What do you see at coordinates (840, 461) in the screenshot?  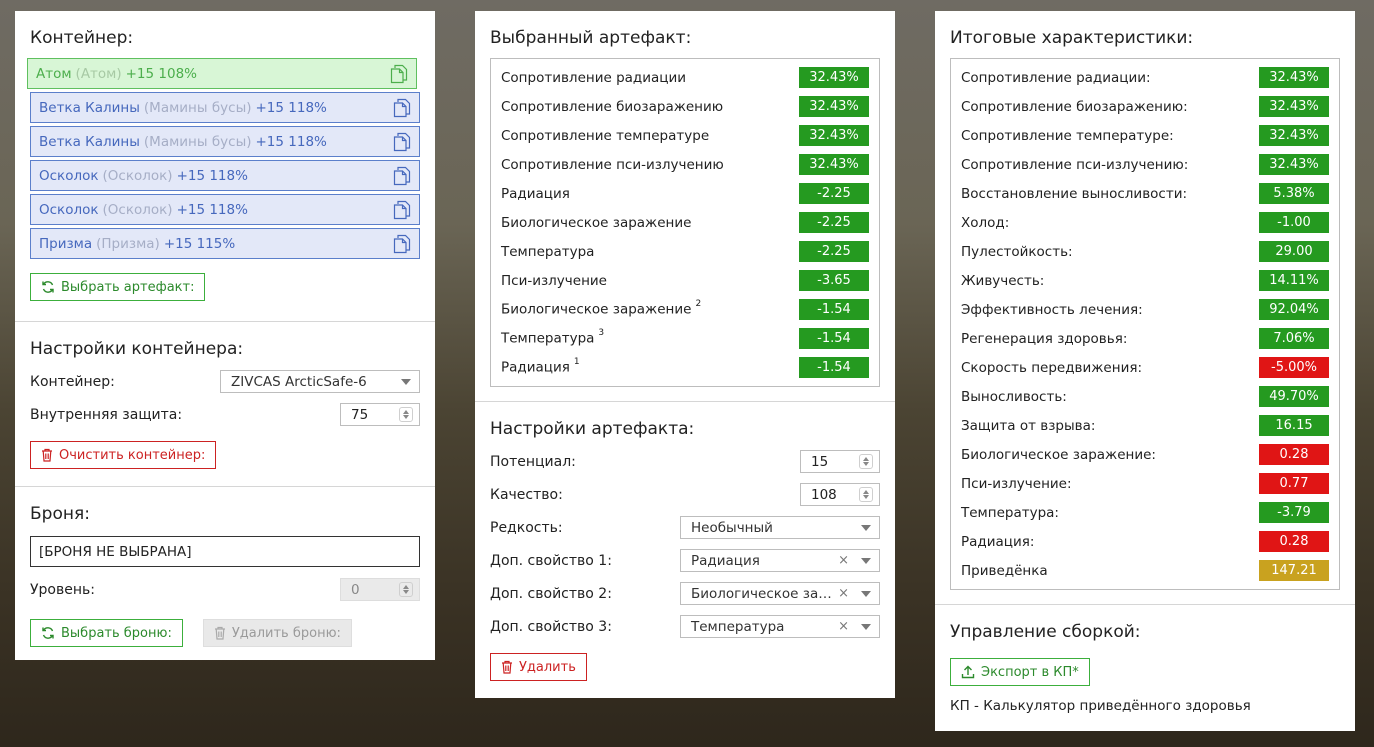 I see `potential-input: 15` at bounding box center [840, 461].